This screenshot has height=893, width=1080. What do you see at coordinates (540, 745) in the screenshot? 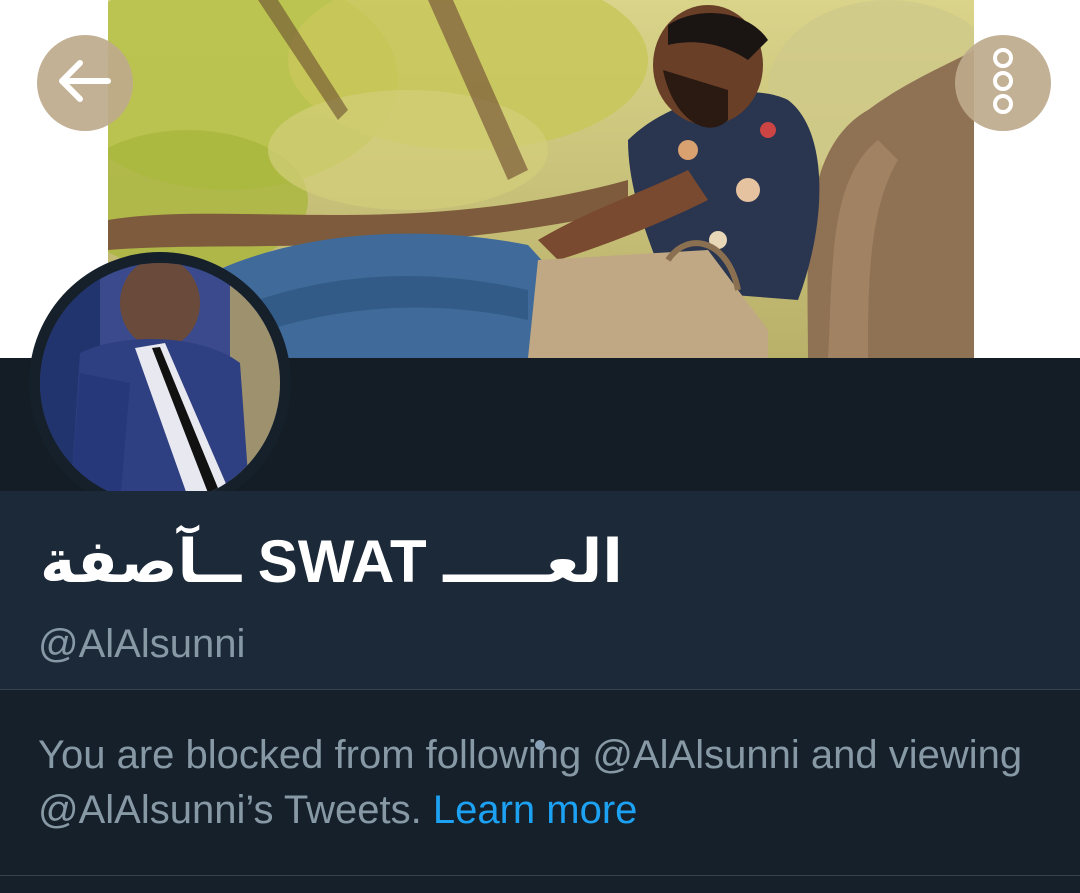
I see `scroll-indicator` at bounding box center [540, 745].